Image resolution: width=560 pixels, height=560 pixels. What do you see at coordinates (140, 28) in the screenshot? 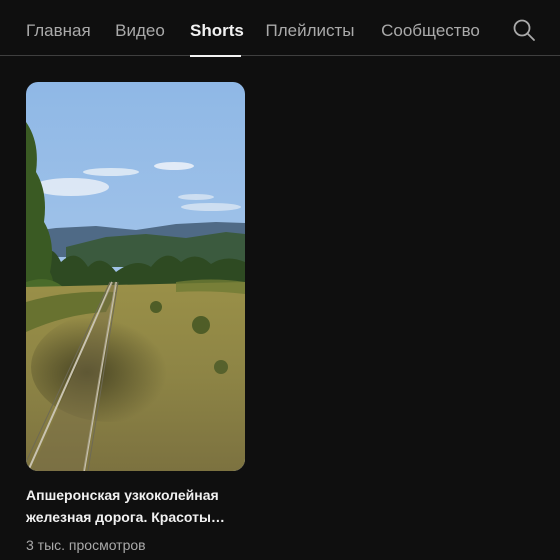
I see `tab-videos: Видео` at bounding box center [140, 28].